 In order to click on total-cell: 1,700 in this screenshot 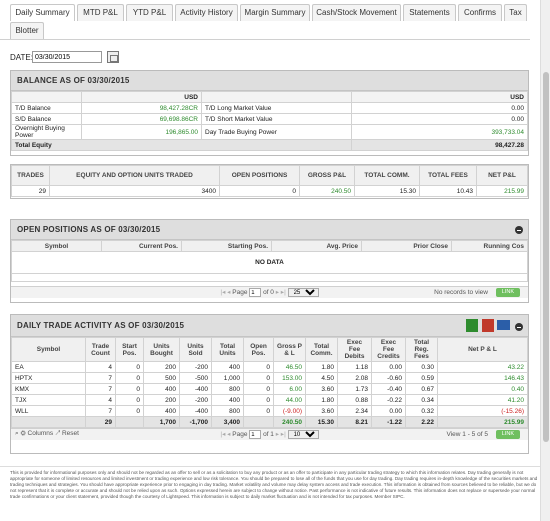, I will do `click(161, 422)`.